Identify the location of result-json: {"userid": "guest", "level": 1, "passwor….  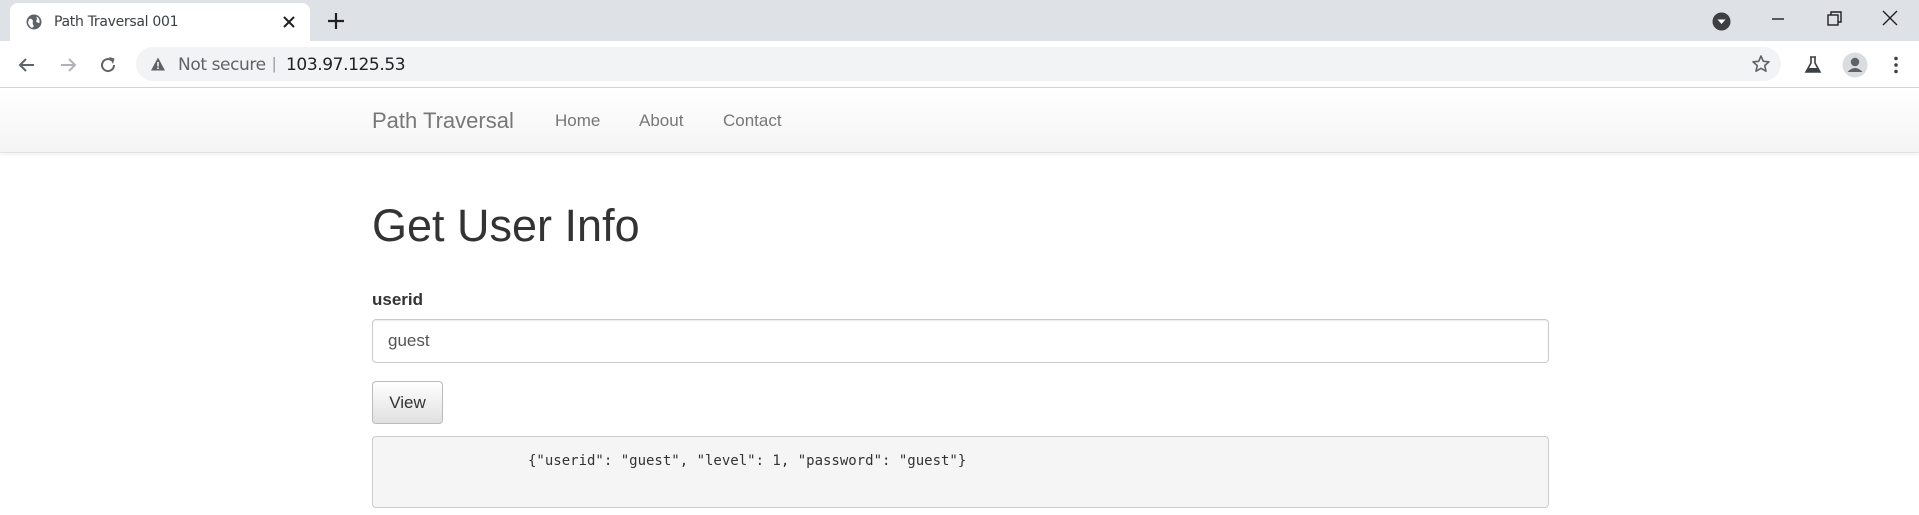
(747, 461).